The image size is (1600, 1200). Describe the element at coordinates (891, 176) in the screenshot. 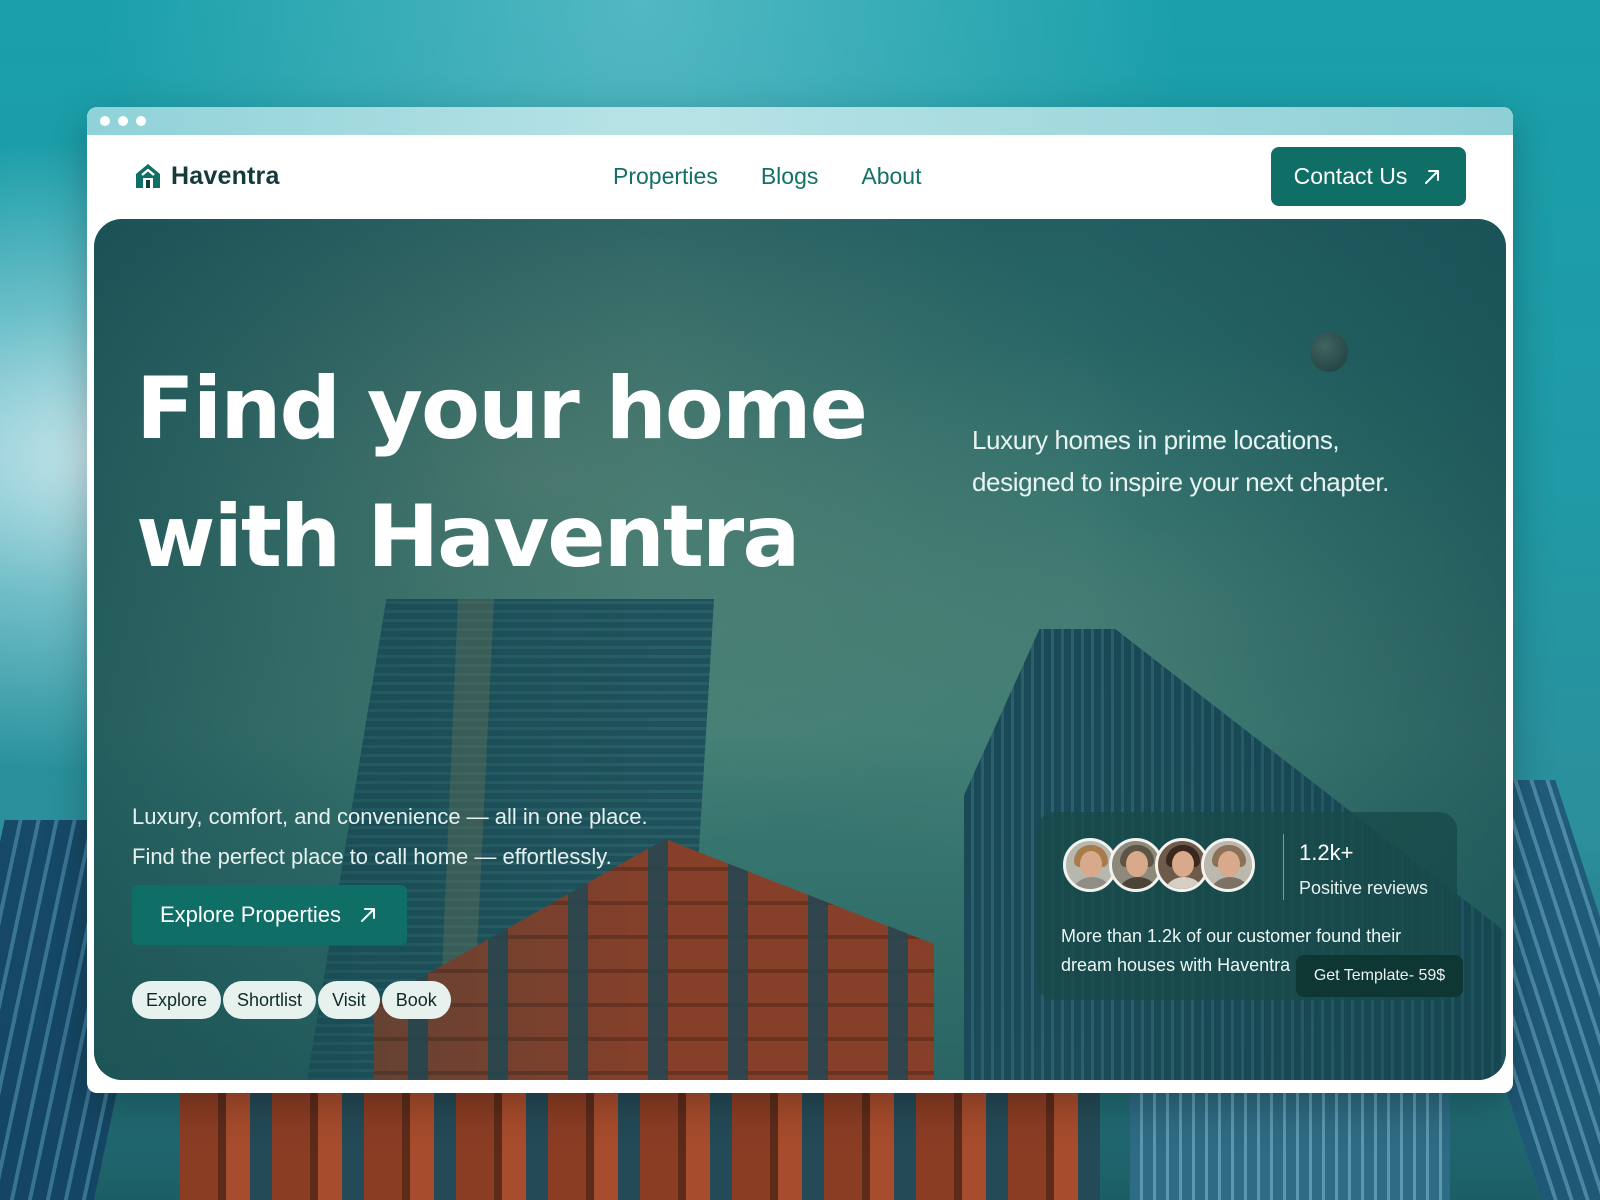

I see `nav-link-about: About` at that location.